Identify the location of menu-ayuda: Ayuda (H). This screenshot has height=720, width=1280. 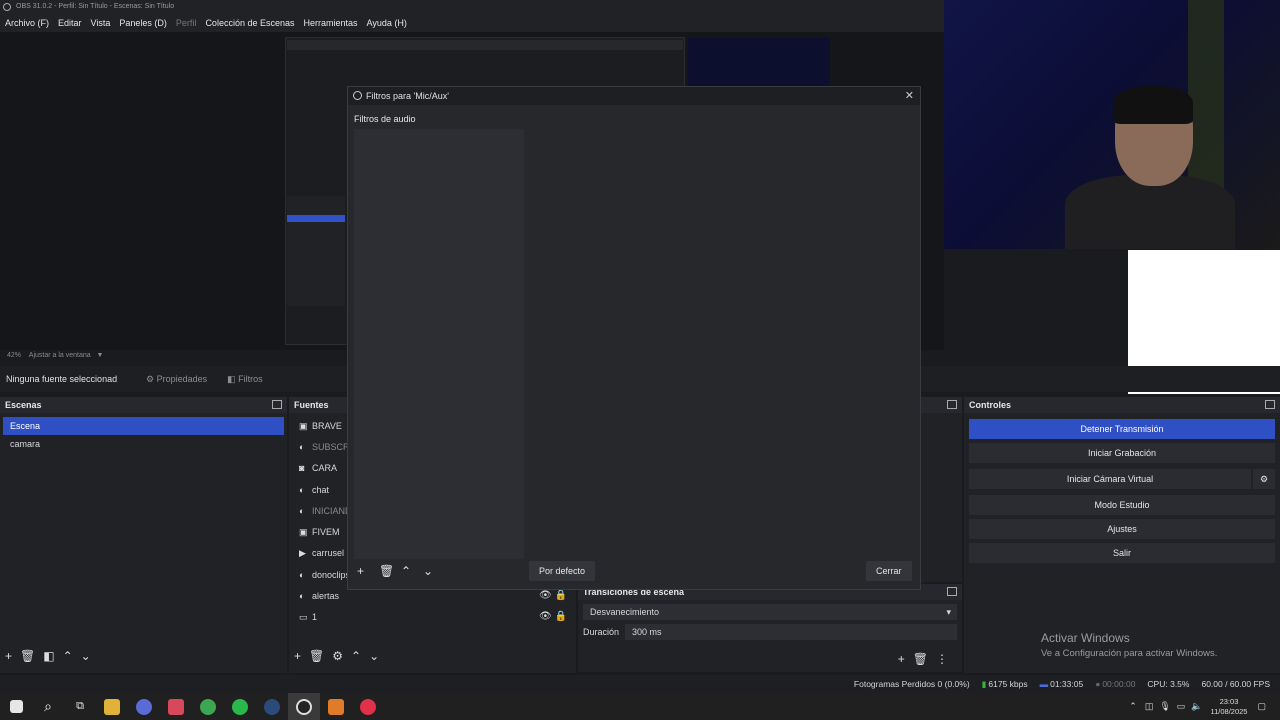
(387, 23).